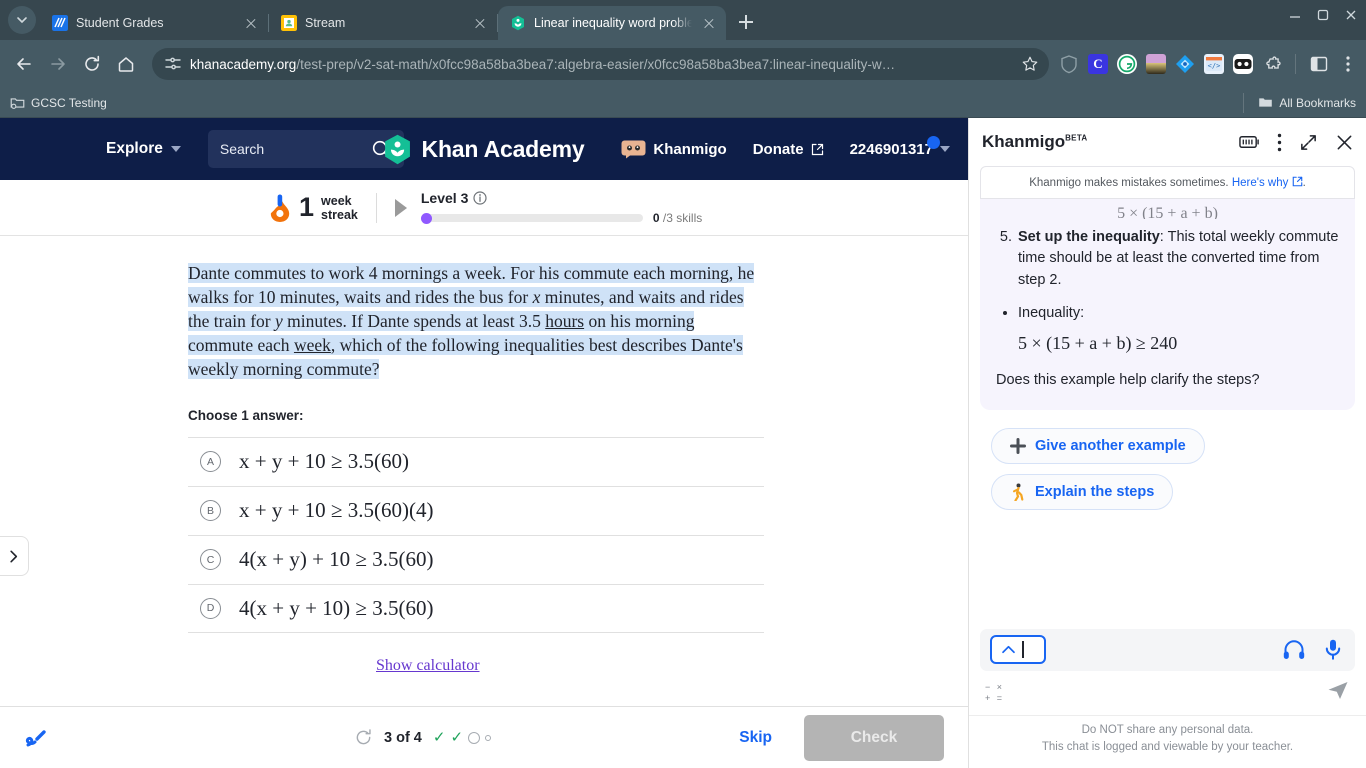 The height and width of the screenshot is (768, 1366). I want to click on grammarly-extension-icon, so click(1127, 64).